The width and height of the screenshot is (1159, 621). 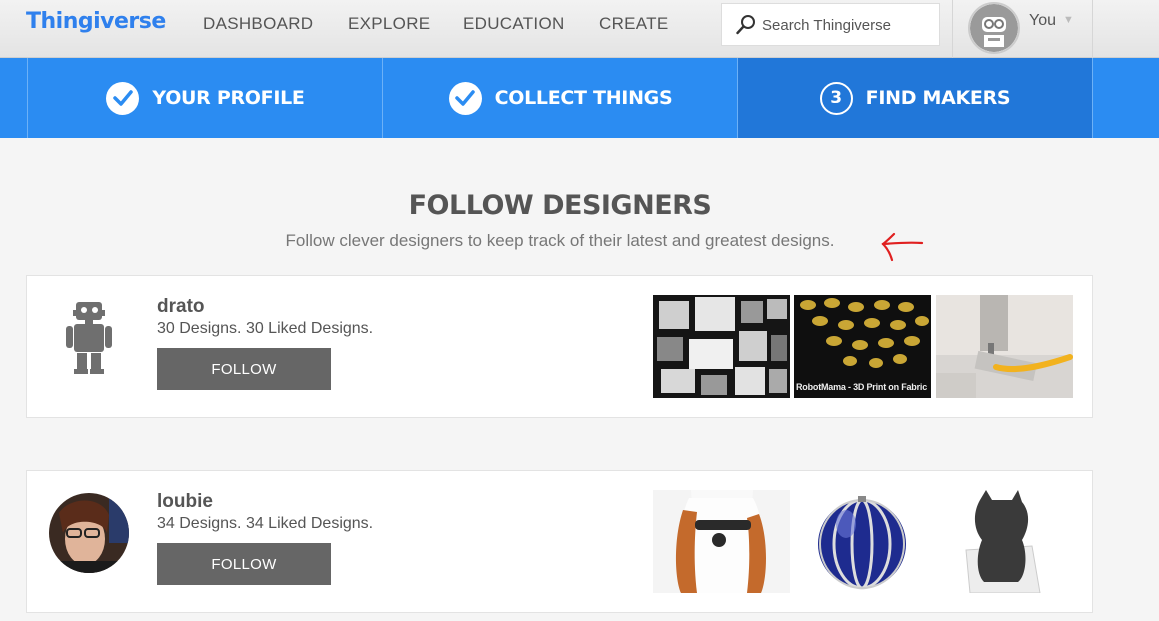 I want to click on design-thumbnail: RobotMama - 3D Print on Fabric, so click(x=862, y=346).